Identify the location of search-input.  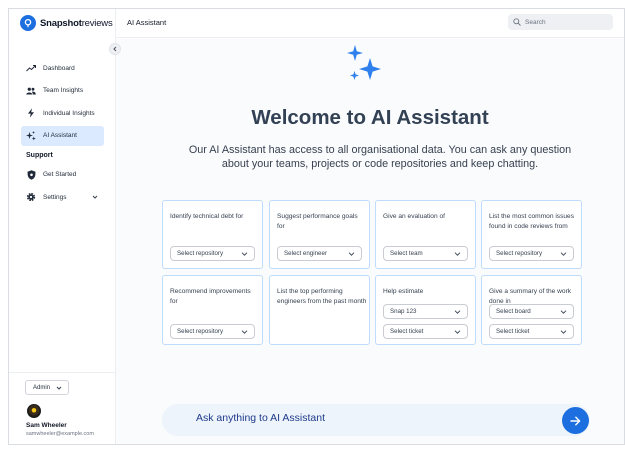
(567, 22).